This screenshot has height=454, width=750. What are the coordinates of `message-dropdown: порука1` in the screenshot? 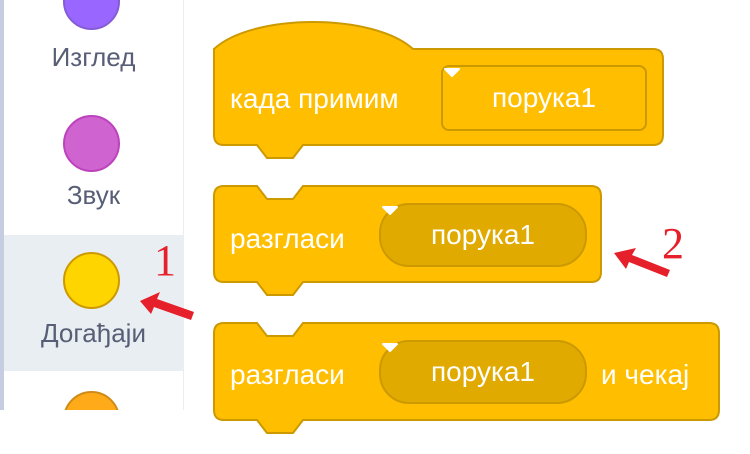 It's located at (544, 98).